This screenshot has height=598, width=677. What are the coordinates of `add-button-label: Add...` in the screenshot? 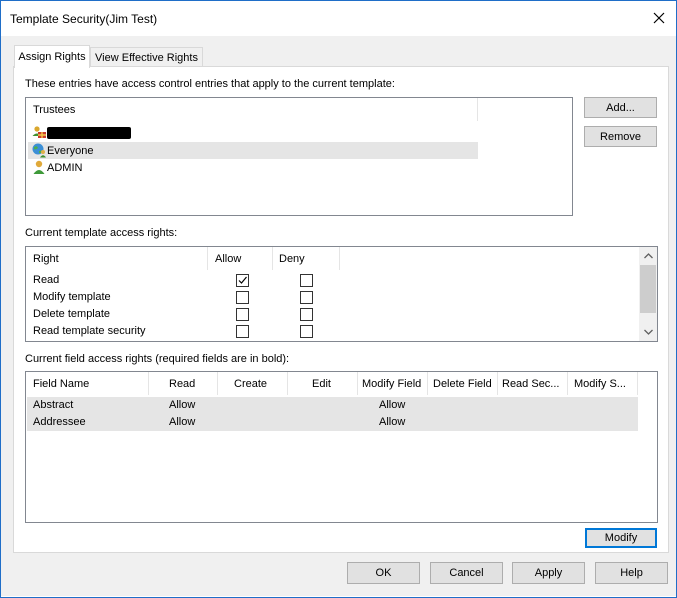 It's located at (620, 107).